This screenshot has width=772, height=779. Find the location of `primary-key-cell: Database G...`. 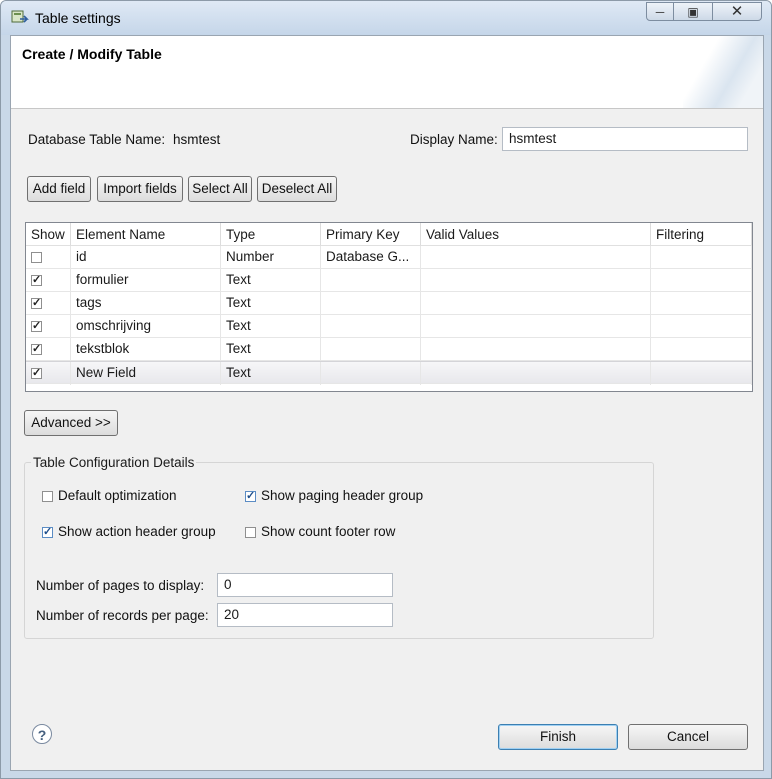

primary-key-cell: Database G... is located at coordinates (371, 257).